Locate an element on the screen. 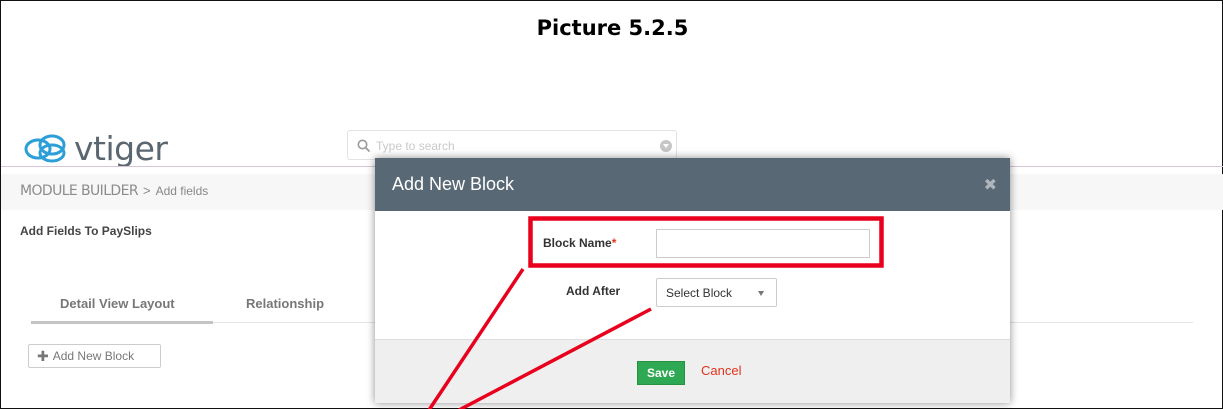  tab-detail-view-layout: Detail View Layout is located at coordinates (117, 303).